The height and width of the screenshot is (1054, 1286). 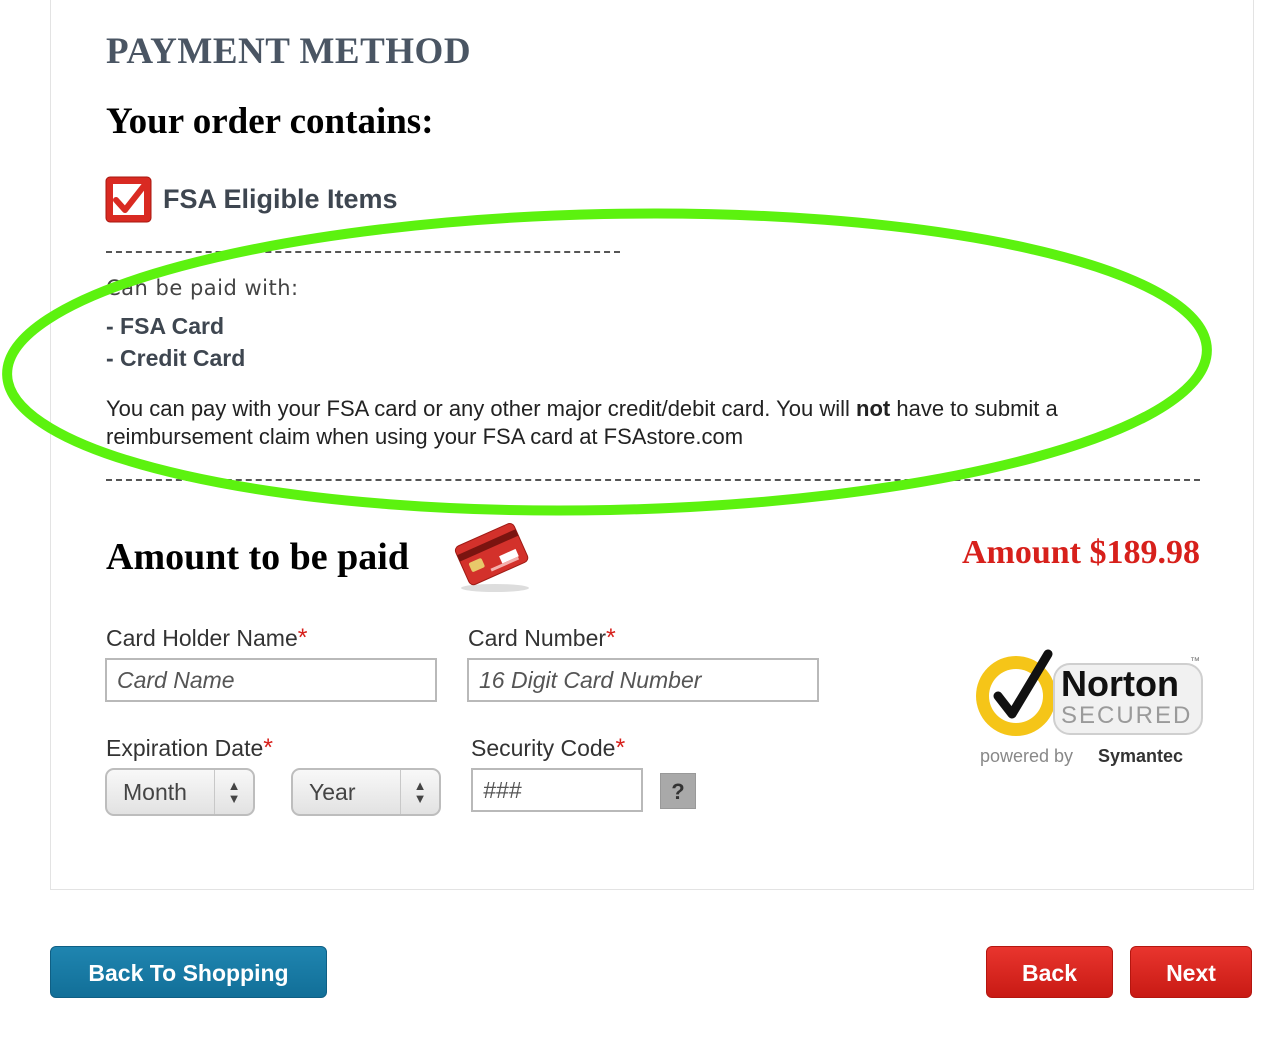 I want to click on payment-method-credit: - Credit Card, so click(x=176, y=358).